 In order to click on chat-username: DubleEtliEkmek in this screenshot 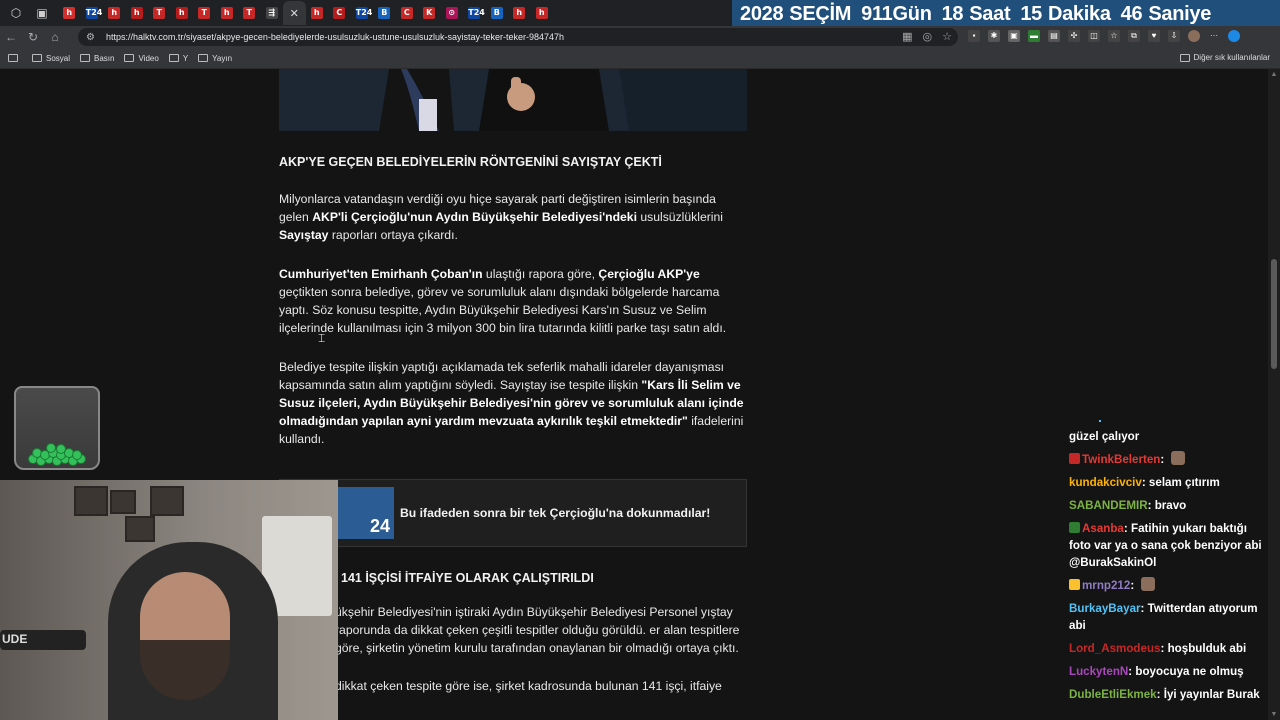, I will do `click(1113, 694)`.